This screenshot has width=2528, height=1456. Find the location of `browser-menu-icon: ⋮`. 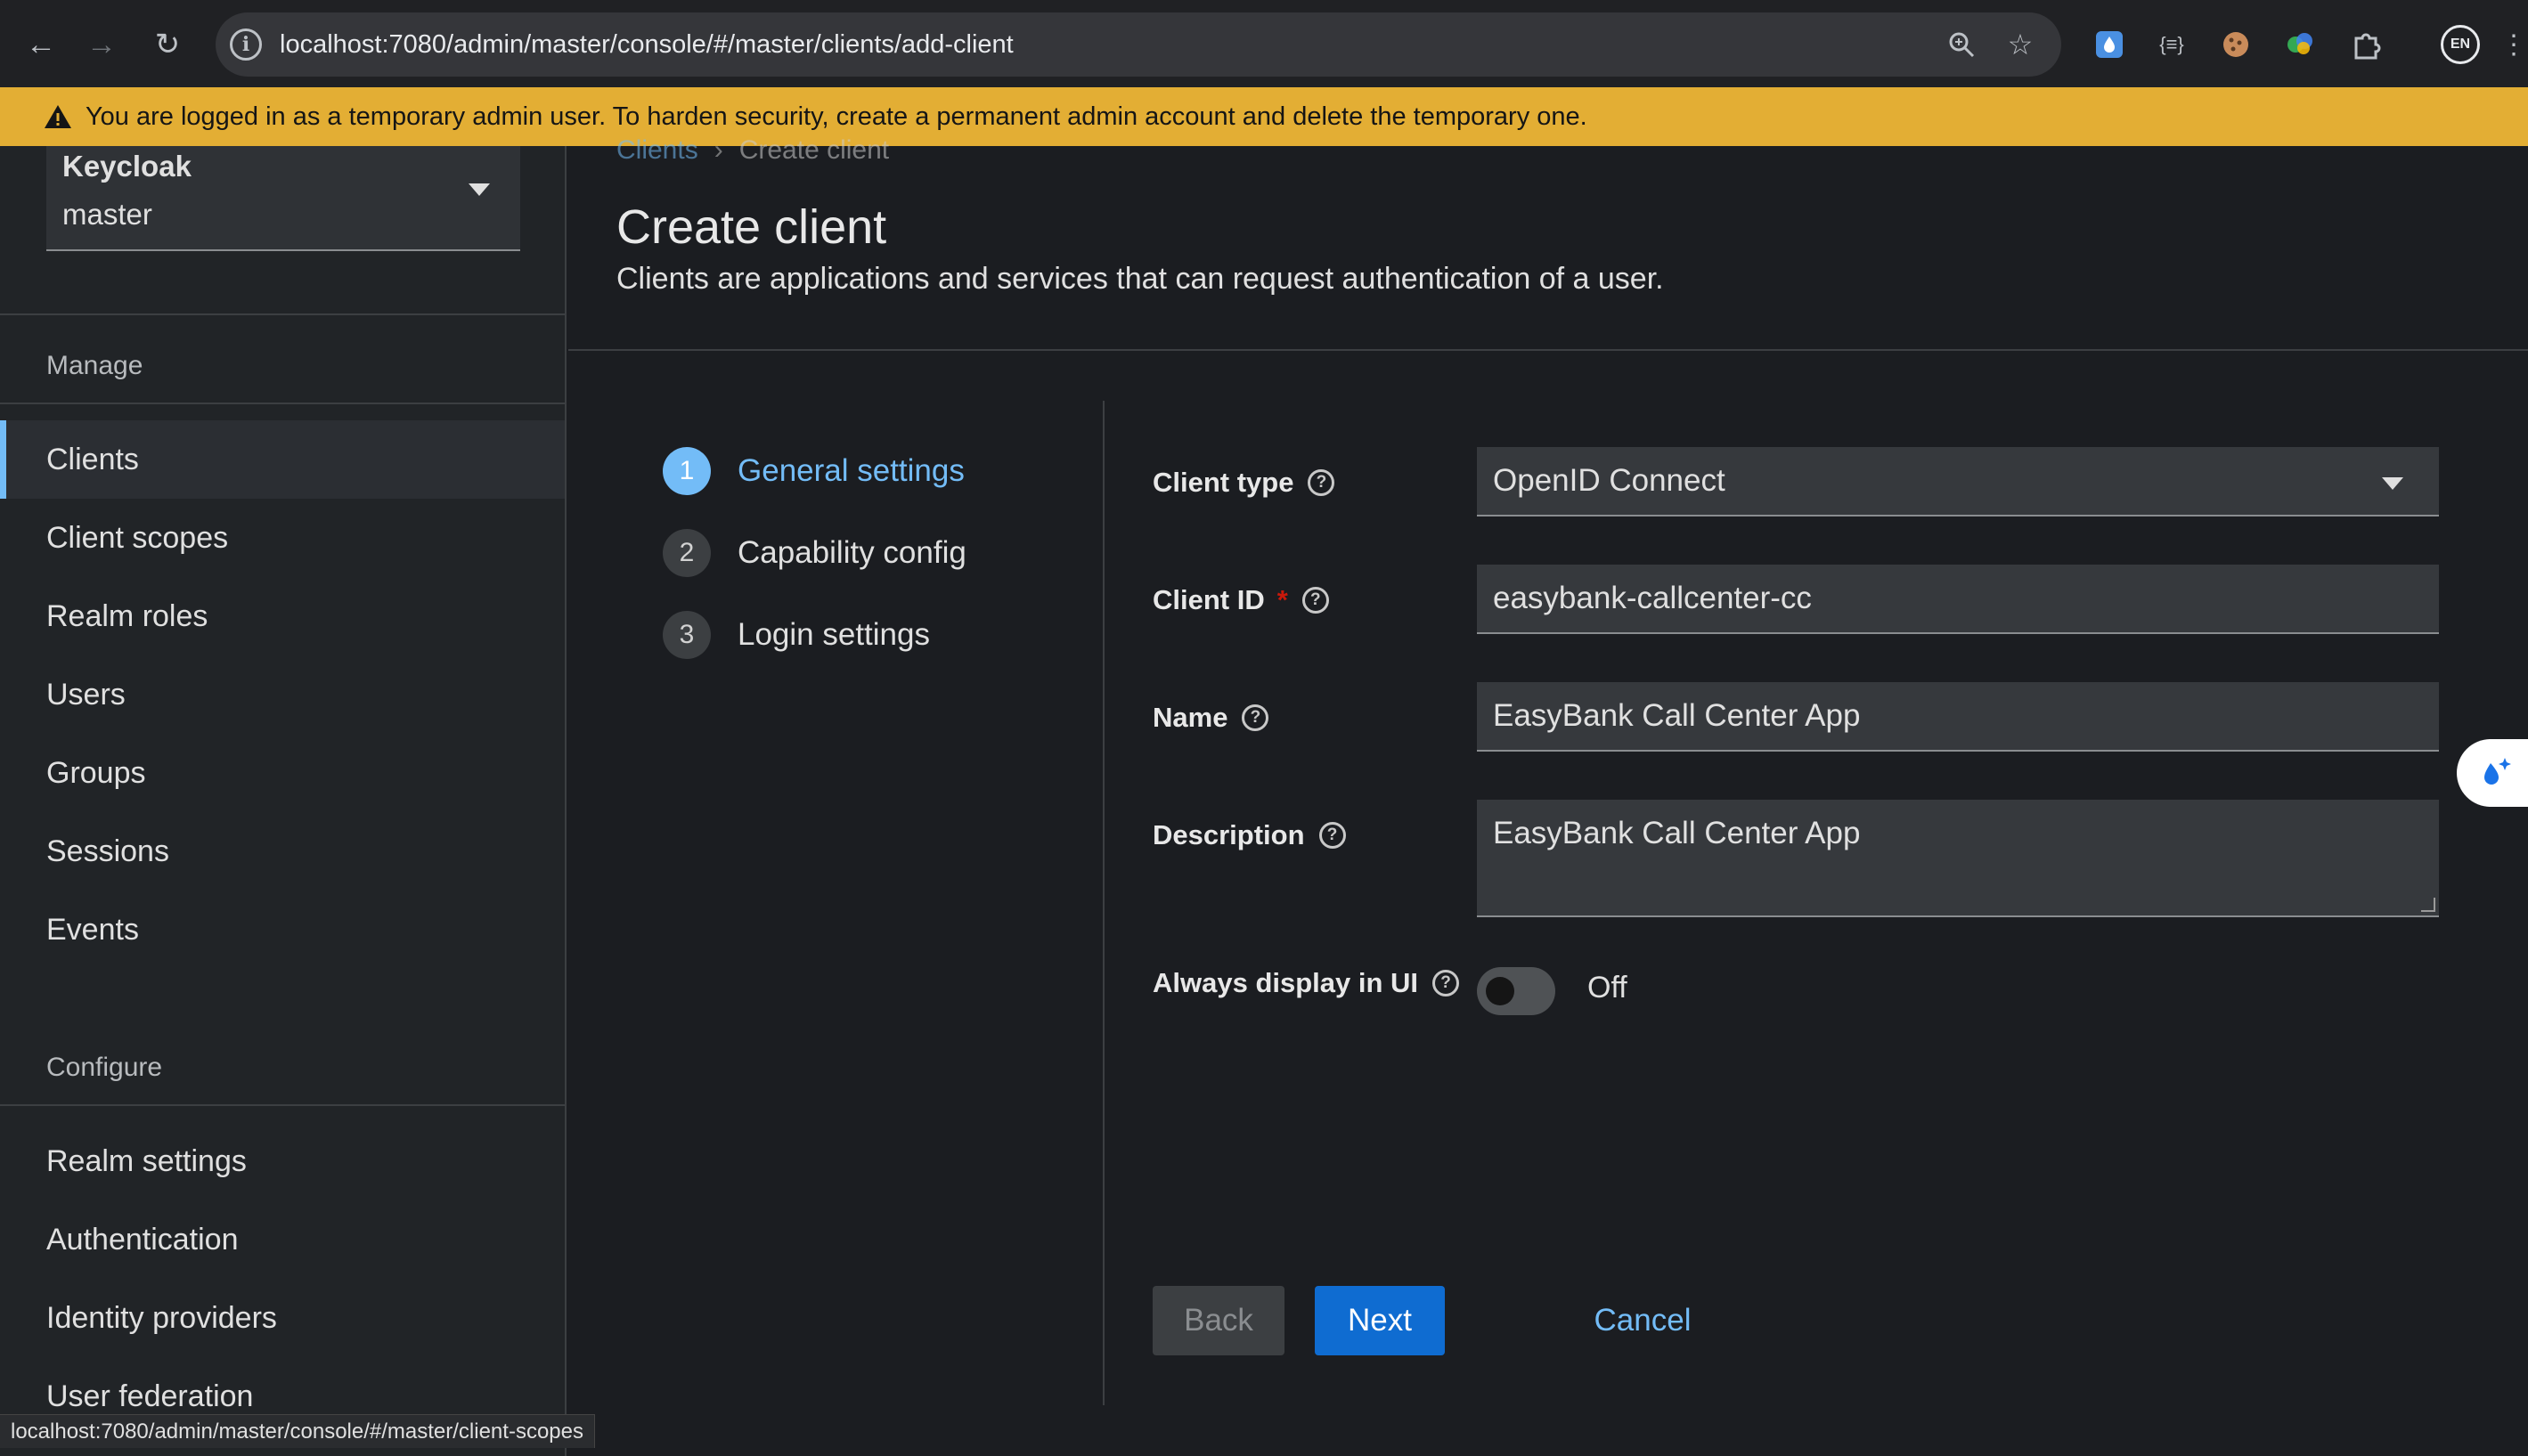

browser-menu-icon: ⋮ is located at coordinates (2511, 44).